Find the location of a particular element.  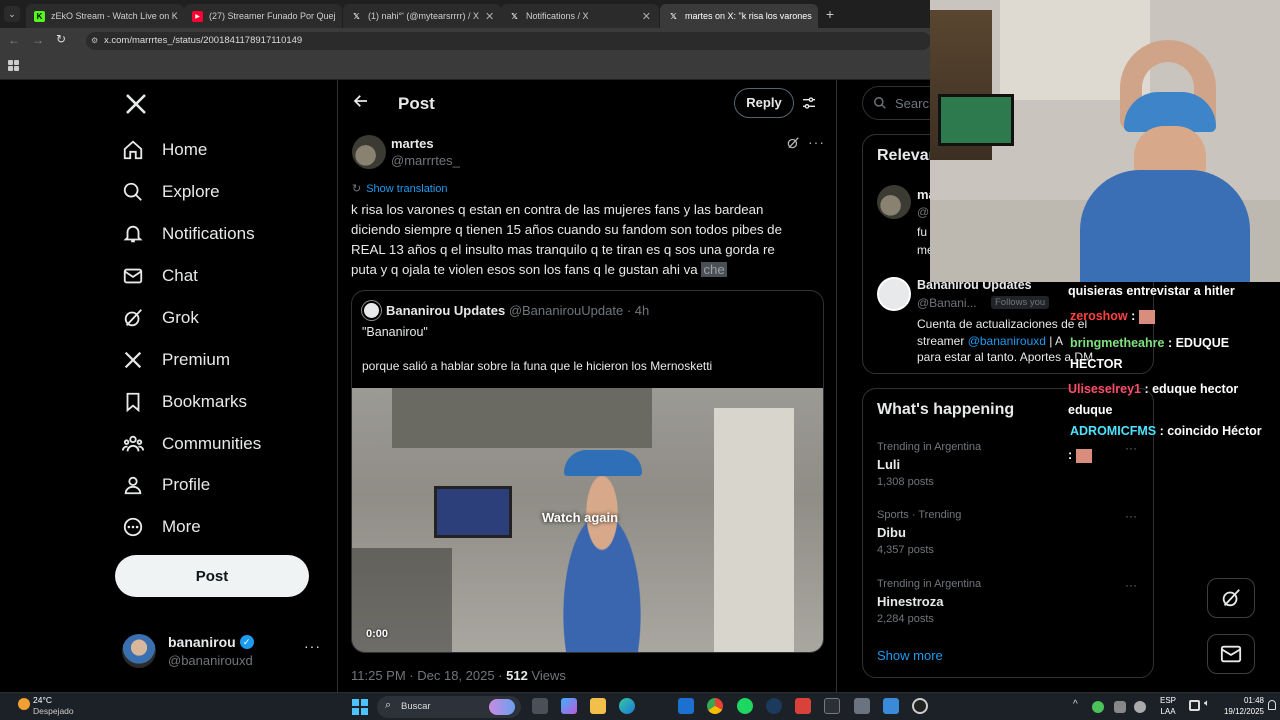

browser-tab: ▶ (27) Streamer Funado Por Quej ✕ is located at coordinates (263, 16).